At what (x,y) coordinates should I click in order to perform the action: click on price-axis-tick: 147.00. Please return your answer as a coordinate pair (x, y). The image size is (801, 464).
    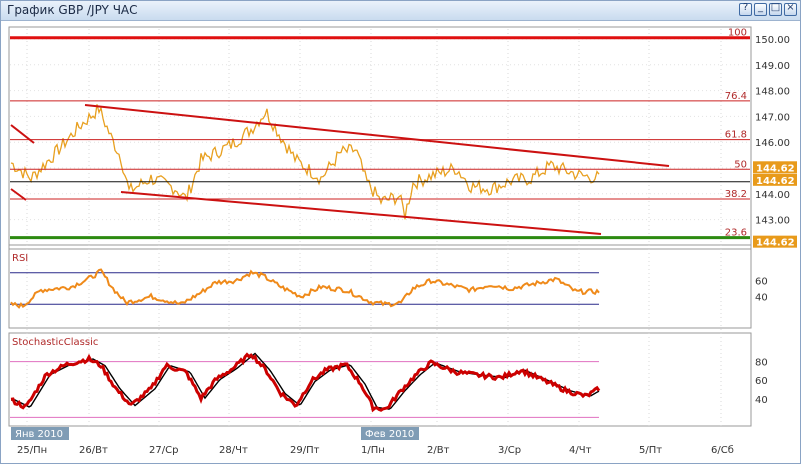
    Looking at the image, I should click on (772, 117).